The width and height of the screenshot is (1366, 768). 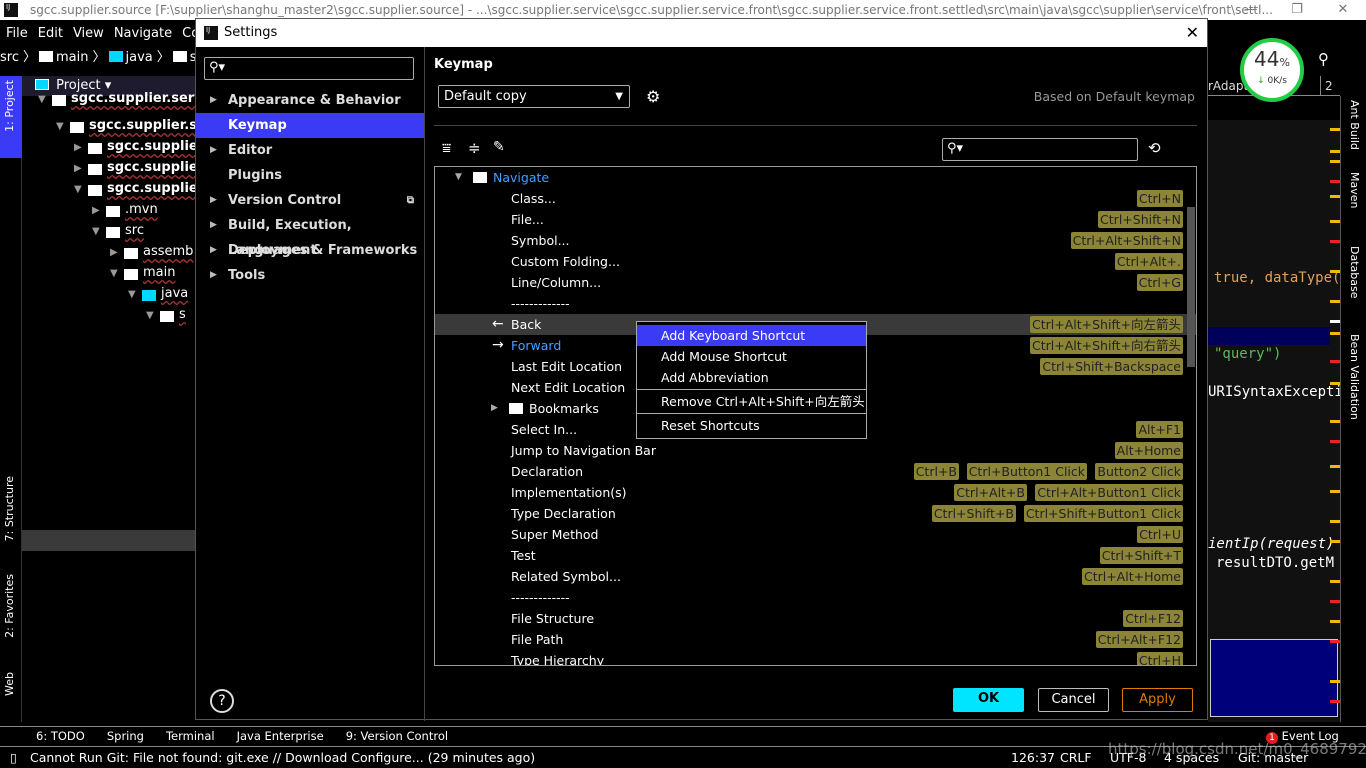 I want to click on close-window-button: ✕, so click(x=1343, y=10).